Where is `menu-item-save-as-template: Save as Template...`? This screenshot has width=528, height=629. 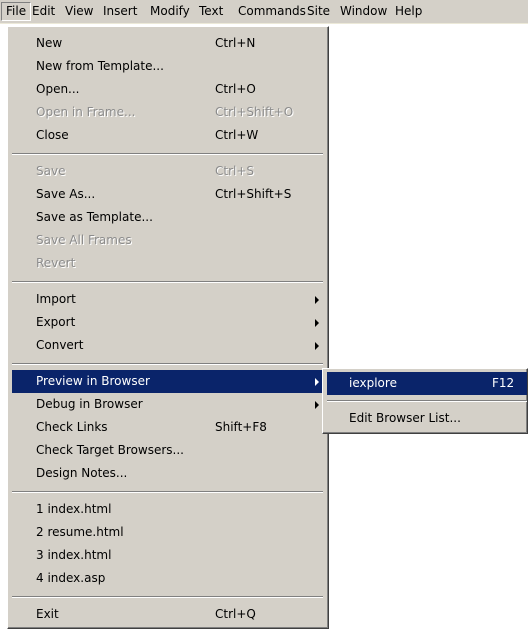
menu-item-save-as-template: Save as Template... is located at coordinates (167, 217).